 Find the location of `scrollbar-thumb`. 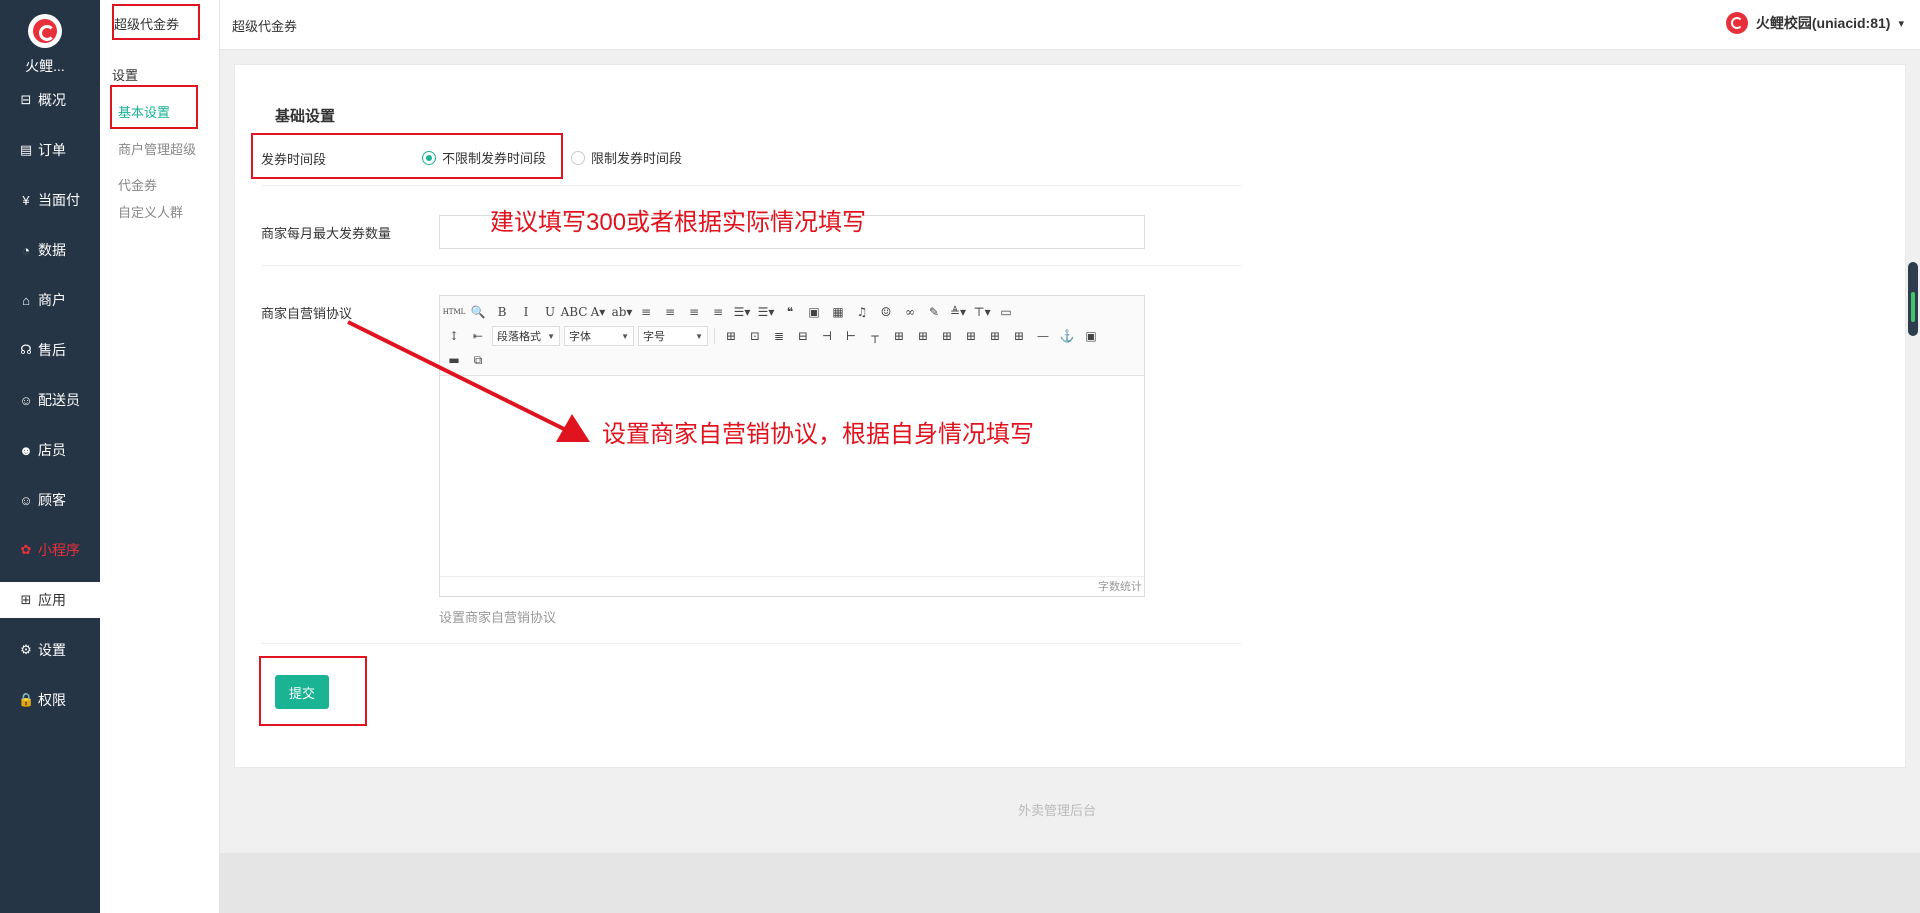

scrollbar-thumb is located at coordinates (1913, 299).